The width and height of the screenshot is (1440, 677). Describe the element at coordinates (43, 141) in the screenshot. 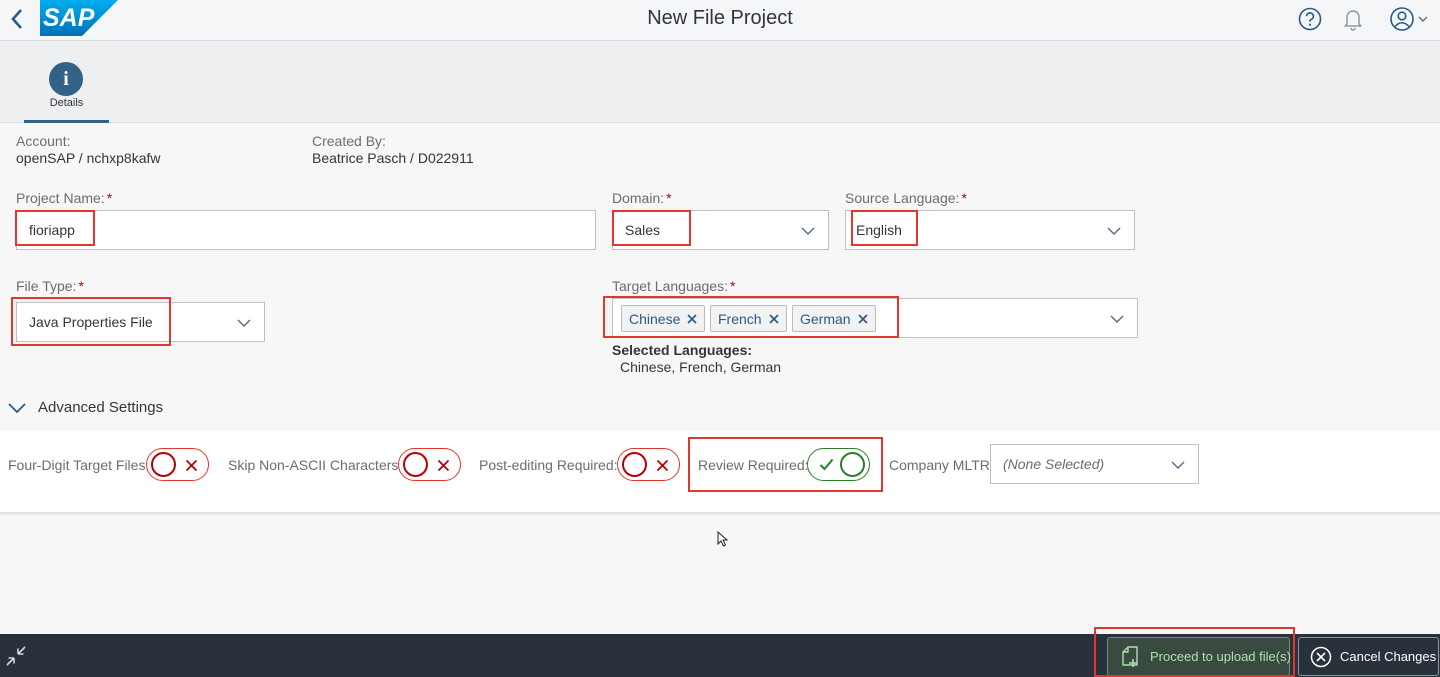

I see `account-label: Account:` at that location.